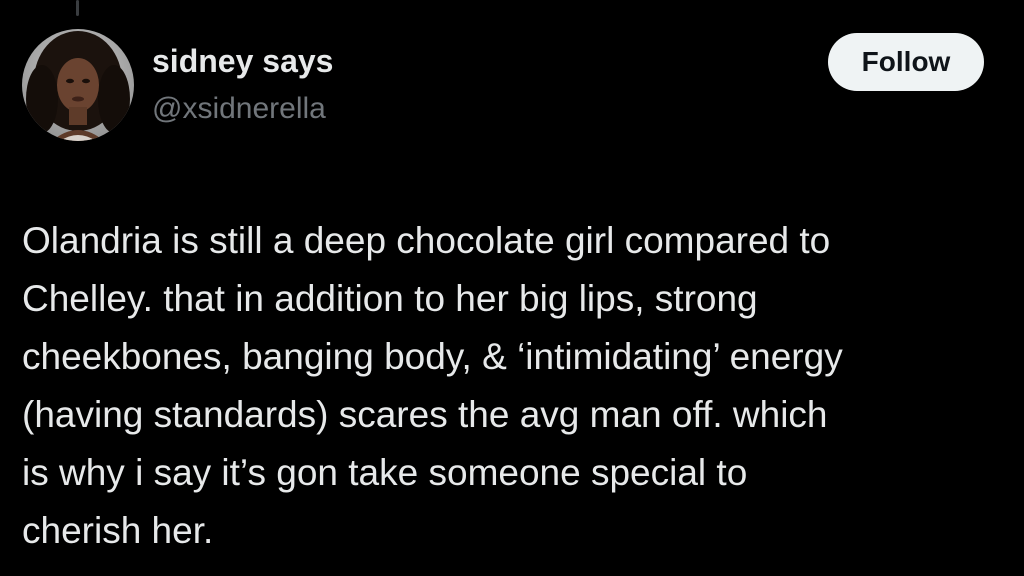 The height and width of the screenshot is (576, 1024). Describe the element at coordinates (118, 530) in the screenshot. I see `tweet-text-line: cherish her.` at that location.